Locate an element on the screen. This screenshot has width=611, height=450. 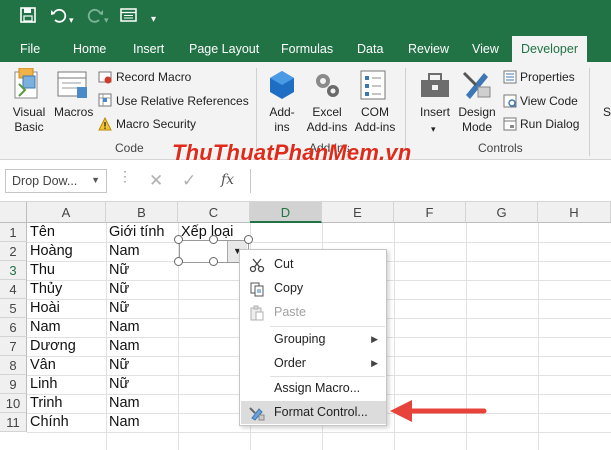
row-header-1: 1 is located at coordinates (13, 232).